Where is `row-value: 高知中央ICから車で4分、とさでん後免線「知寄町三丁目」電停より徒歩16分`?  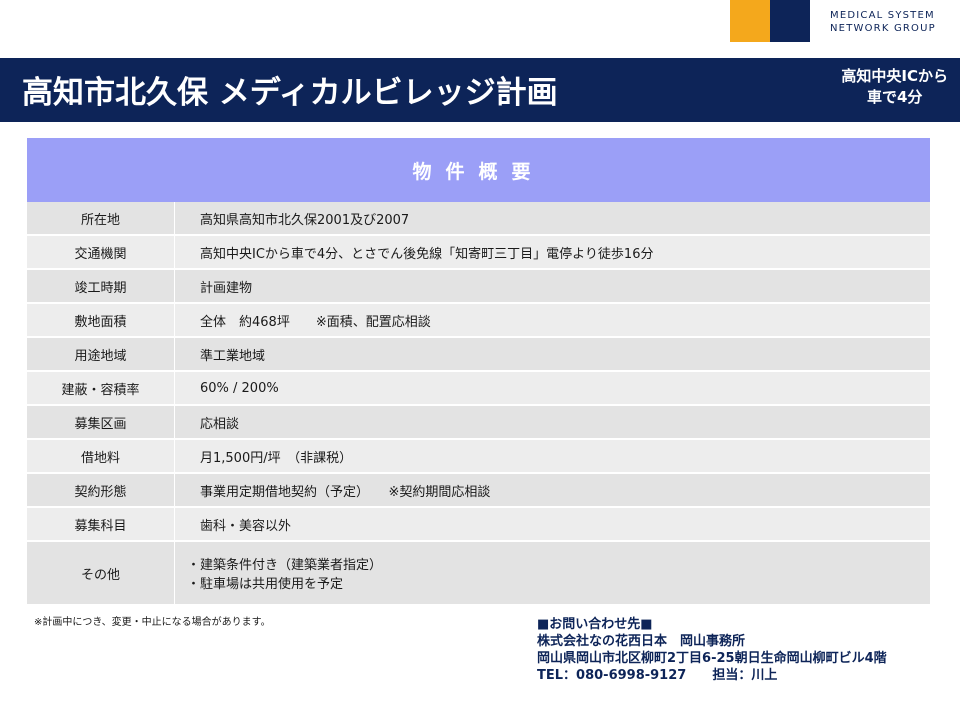
row-value: 高知中央ICから車で4分、とさでん後免線「知寄町三丁目」電停より徒歩16分 is located at coordinates (427, 254).